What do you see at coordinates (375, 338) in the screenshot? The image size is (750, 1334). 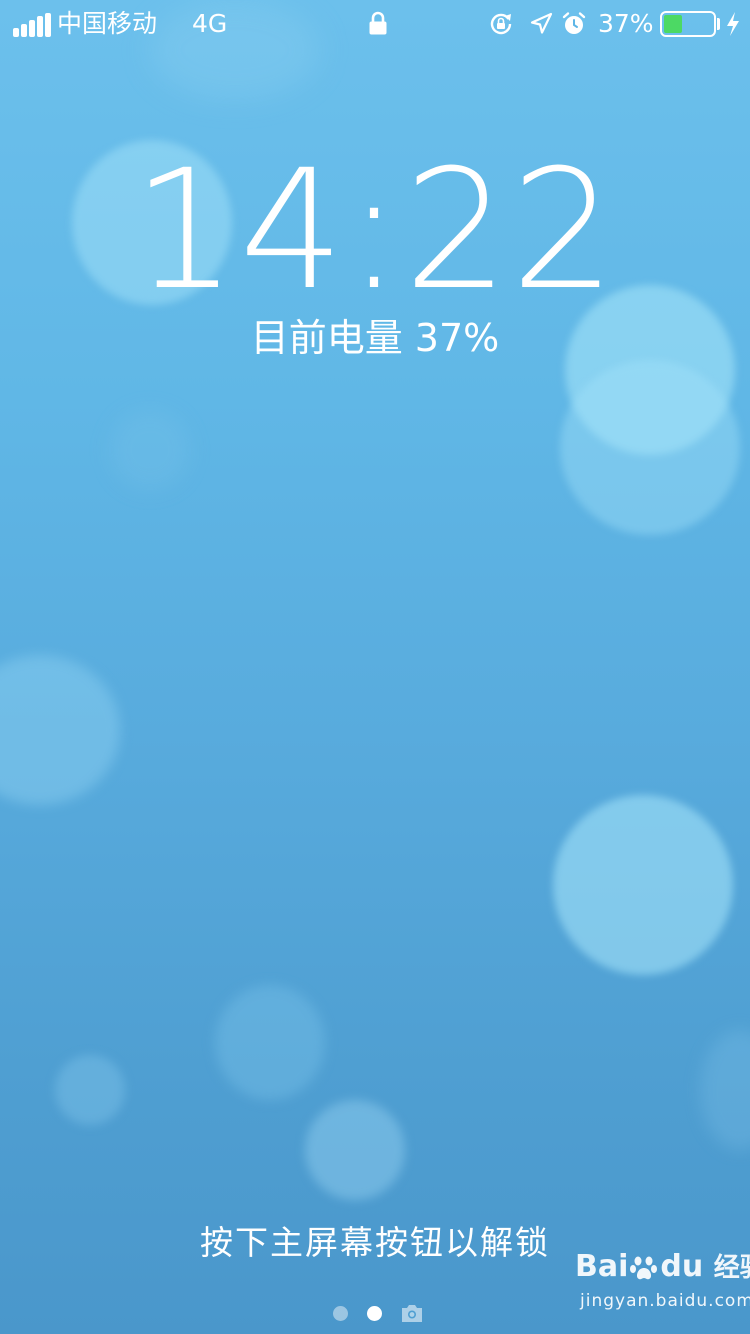 I see `battery-status-text: 目前电量 37%` at bounding box center [375, 338].